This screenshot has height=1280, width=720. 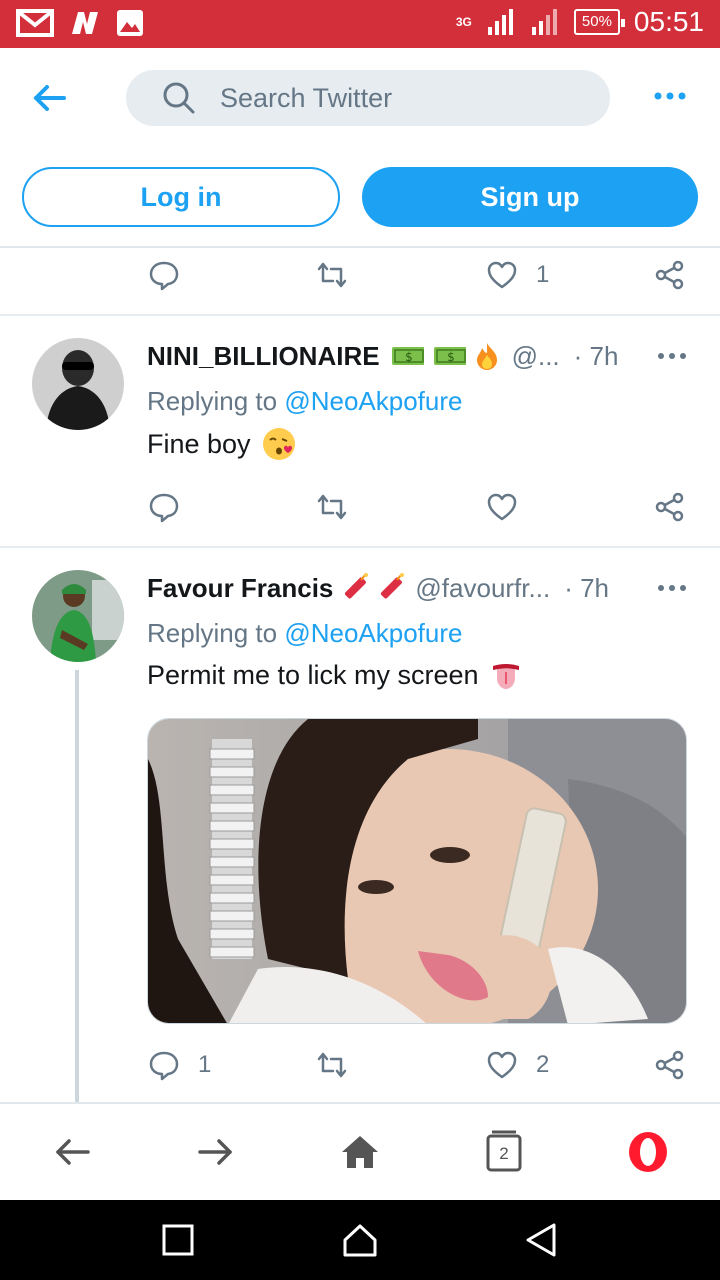 What do you see at coordinates (360, 1065) in the screenshot?
I see `tweet-actions: 1 2` at bounding box center [360, 1065].